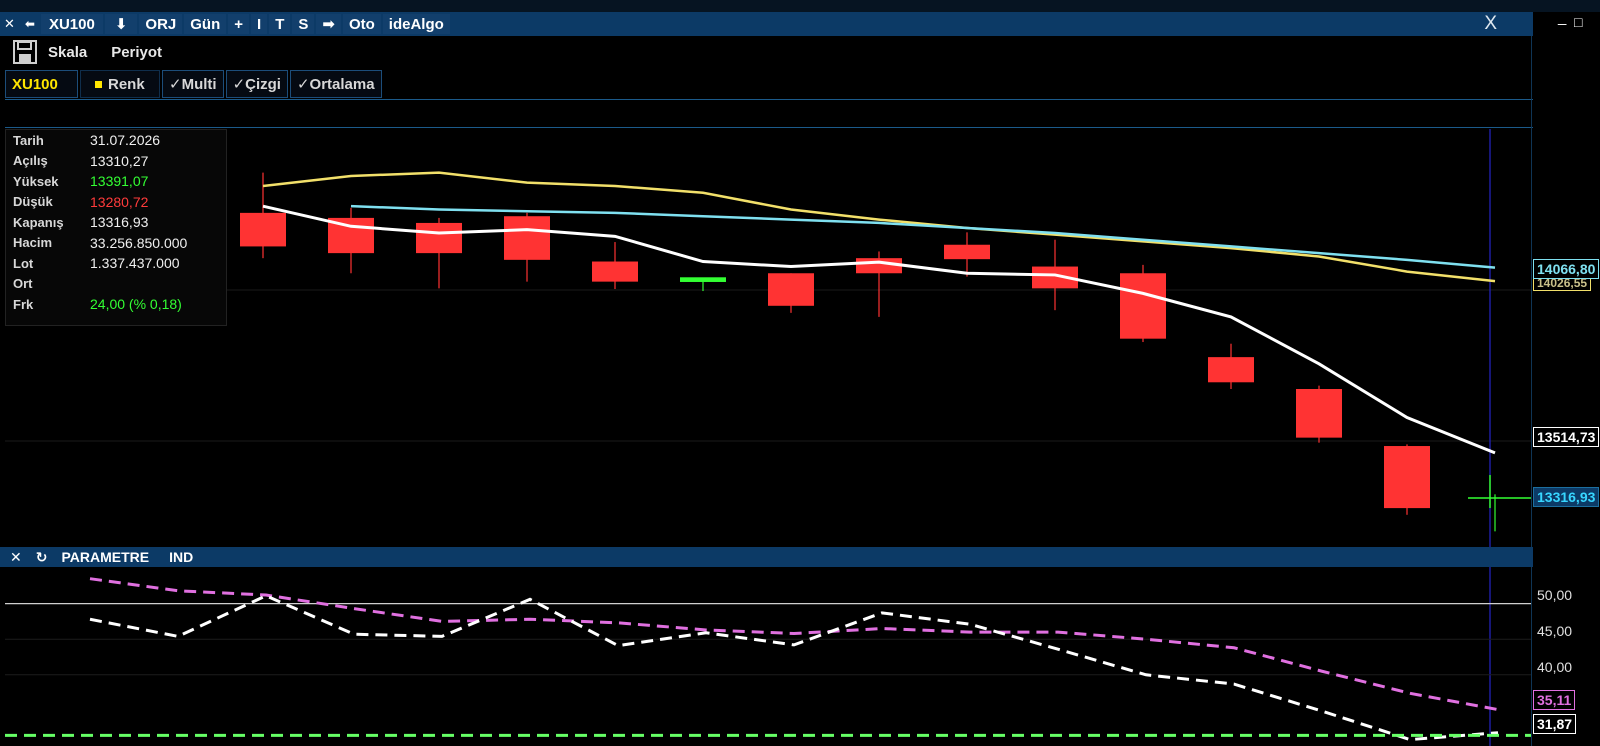 This screenshot has width=1600, height=746. I want to click on info-key: Açılış, so click(30, 161).